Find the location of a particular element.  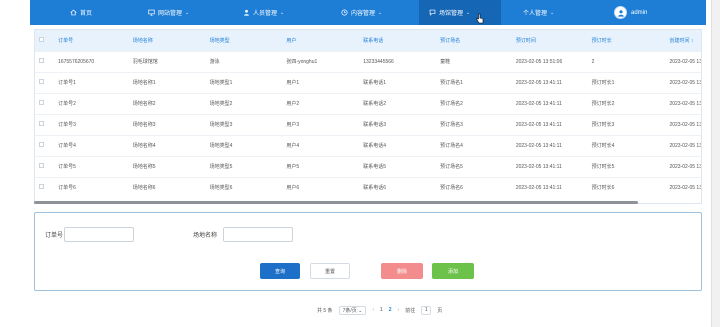

table-cell: 场地类型2 is located at coordinates (221, 104).